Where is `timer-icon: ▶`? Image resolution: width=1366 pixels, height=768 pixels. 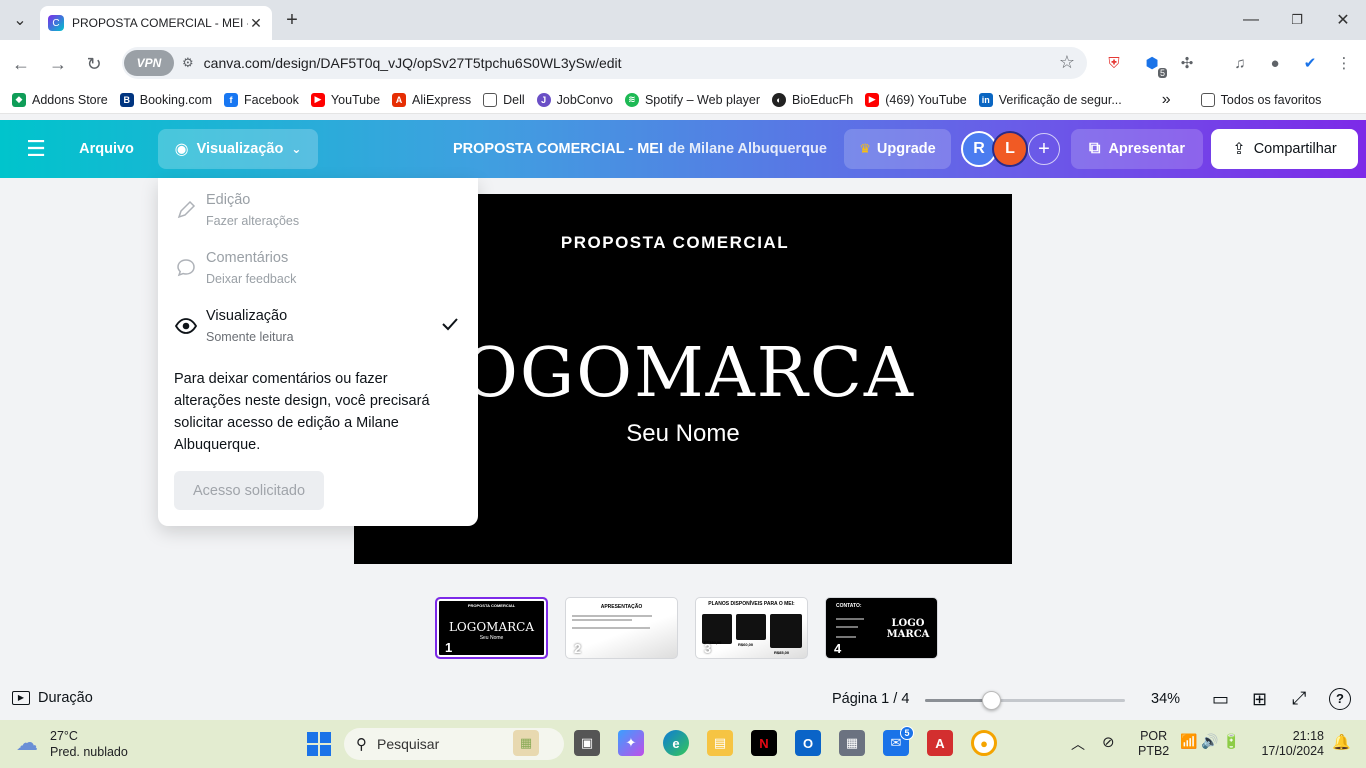
timer-icon: ▶ is located at coordinates (21, 698).